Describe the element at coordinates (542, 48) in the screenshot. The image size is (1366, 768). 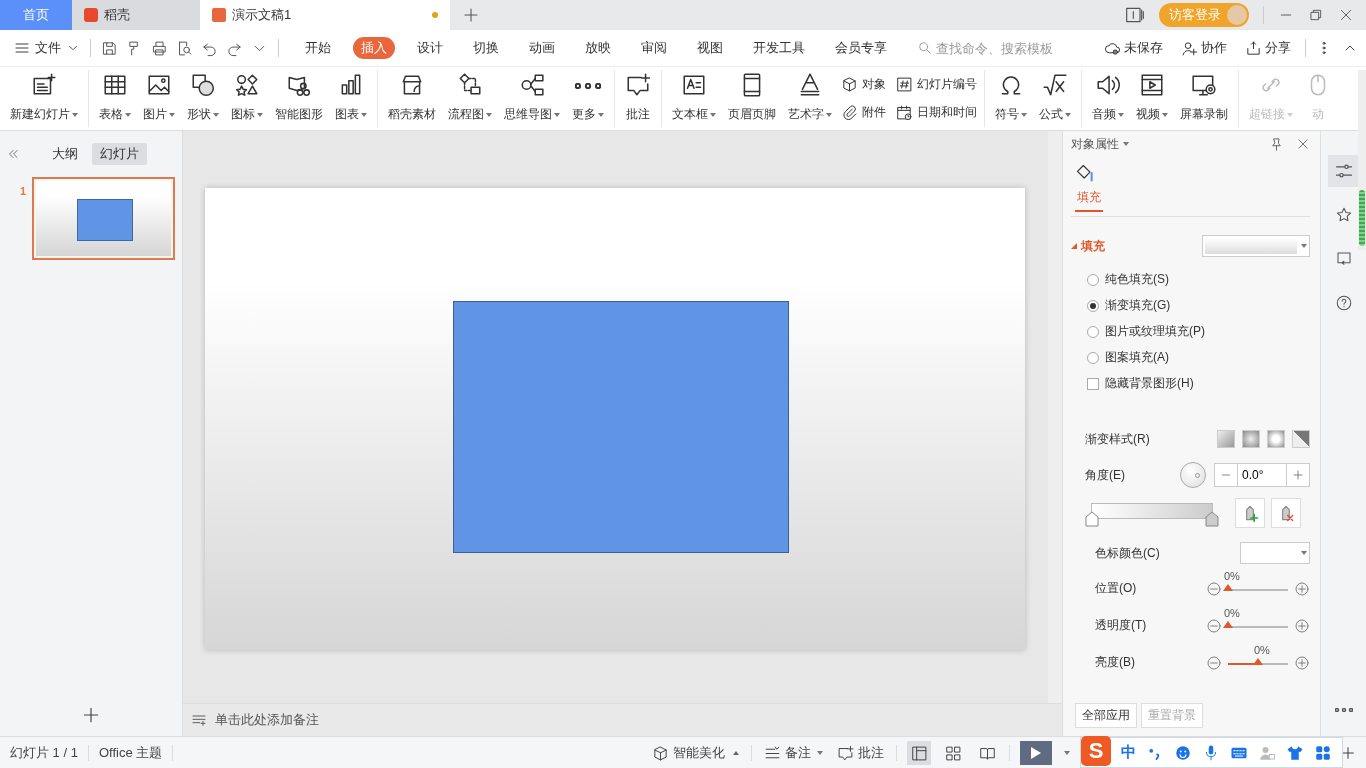
I see `menu-tab: 动画` at that location.